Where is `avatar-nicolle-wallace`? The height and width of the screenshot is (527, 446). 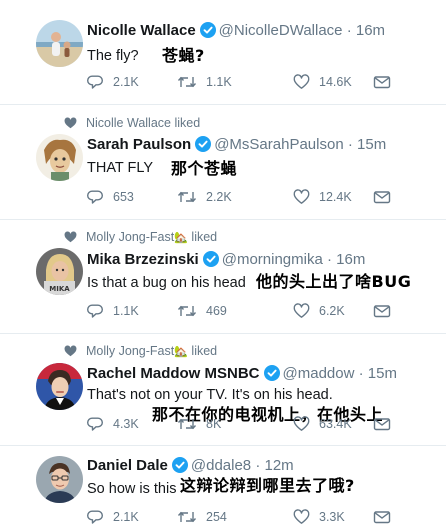
avatar-nicolle-wallace is located at coordinates (59, 43).